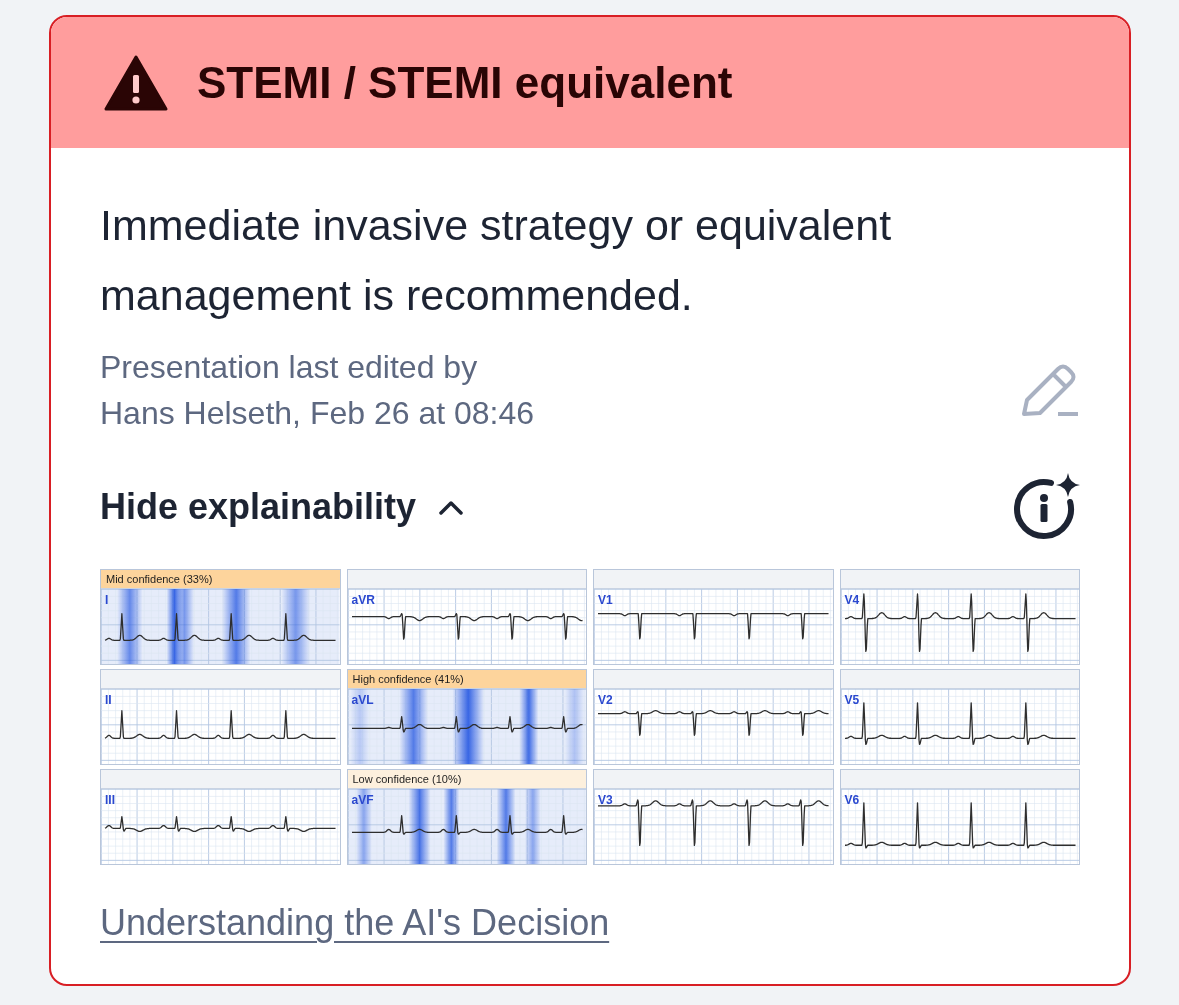 This screenshot has height=1005, width=1179. What do you see at coordinates (466, 679) in the screenshot?
I see `confidence-label: High confidence (41%)` at bounding box center [466, 679].